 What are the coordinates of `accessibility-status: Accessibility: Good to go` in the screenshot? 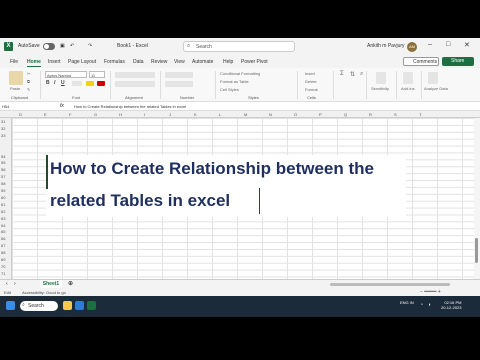 It's located at (44, 292).